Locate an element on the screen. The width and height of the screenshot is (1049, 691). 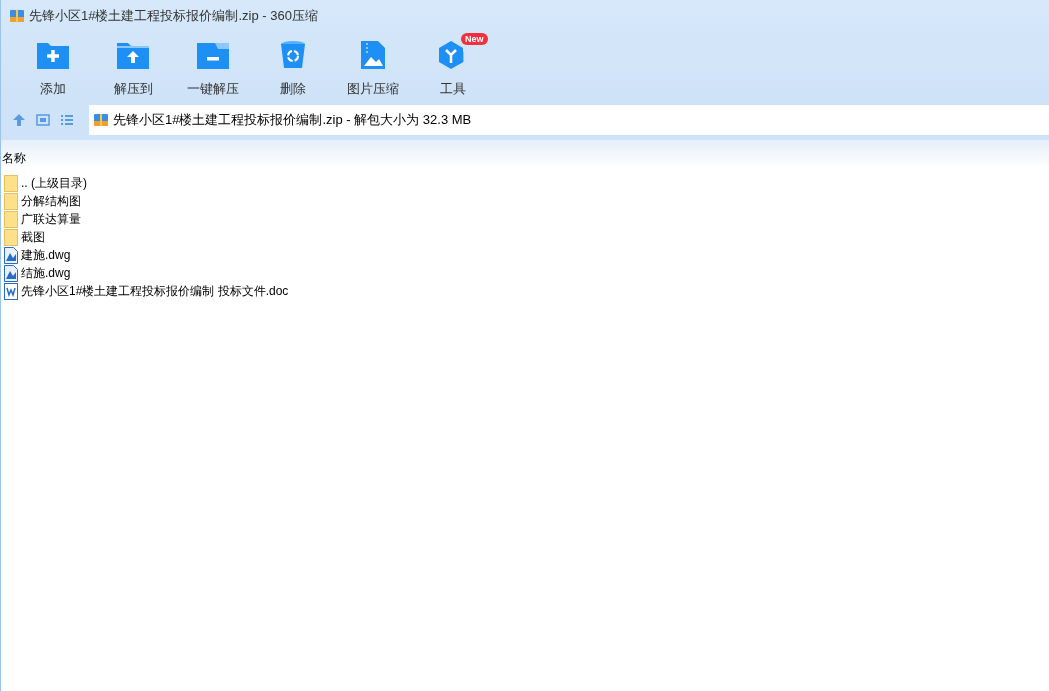
toolbar-button: 一键解压 is located at coordinates (213, 68).